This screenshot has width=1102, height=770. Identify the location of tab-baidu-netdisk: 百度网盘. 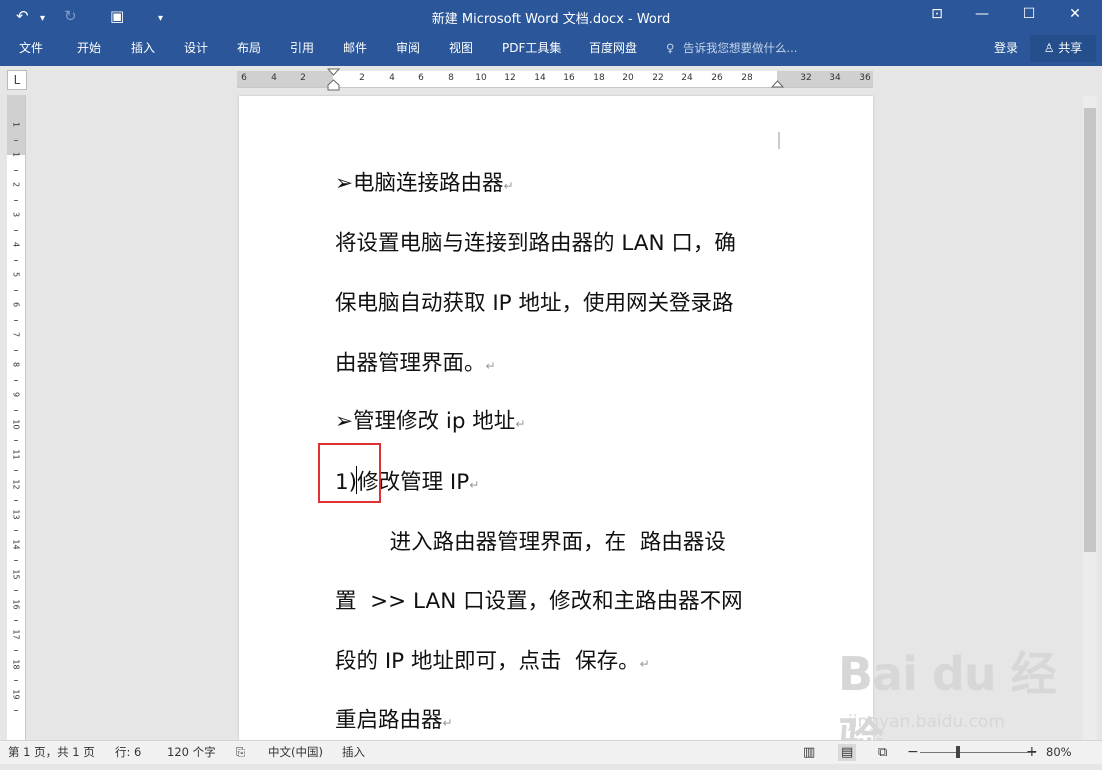
(613, 48).